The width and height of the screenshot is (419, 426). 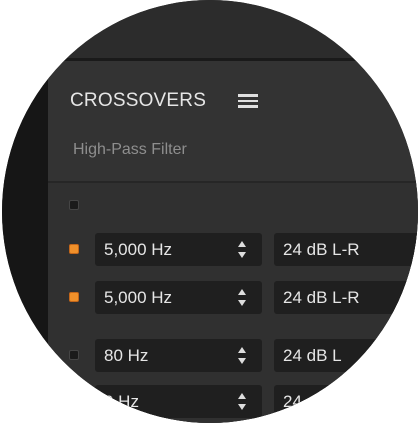 I want to click on row-2-frequency-stepper: 5,000 Hz, so click(x=178, y=297).